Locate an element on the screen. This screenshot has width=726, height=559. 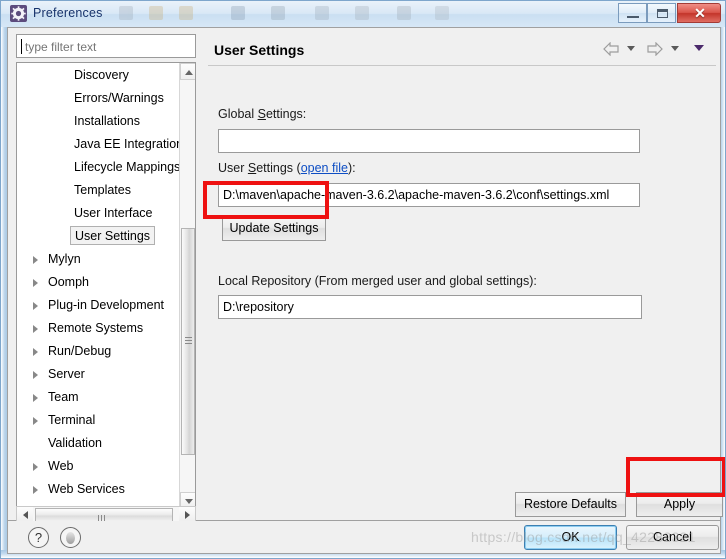
tree-item: User Interface is located at coordinates (98, 213).